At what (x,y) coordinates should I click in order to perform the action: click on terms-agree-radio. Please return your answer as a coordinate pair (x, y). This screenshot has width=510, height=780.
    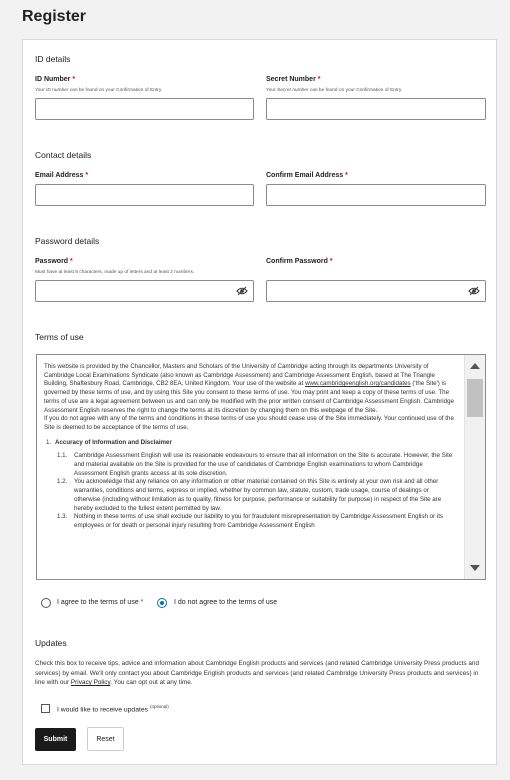
    Looking at the image, I should click on (46, 603).